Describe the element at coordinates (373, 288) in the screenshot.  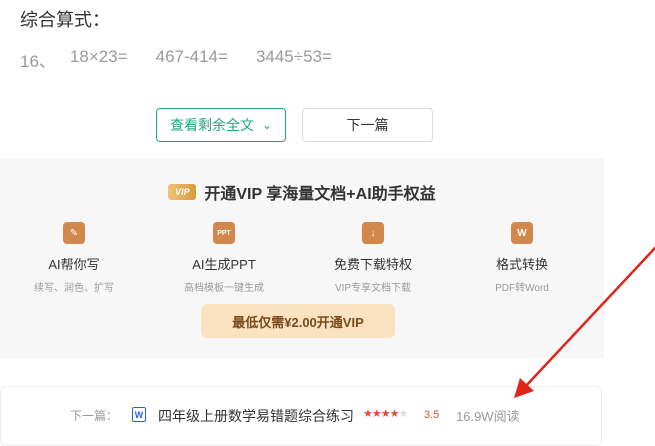
I see `feature-desc: VIP专享文档下载` at that location.